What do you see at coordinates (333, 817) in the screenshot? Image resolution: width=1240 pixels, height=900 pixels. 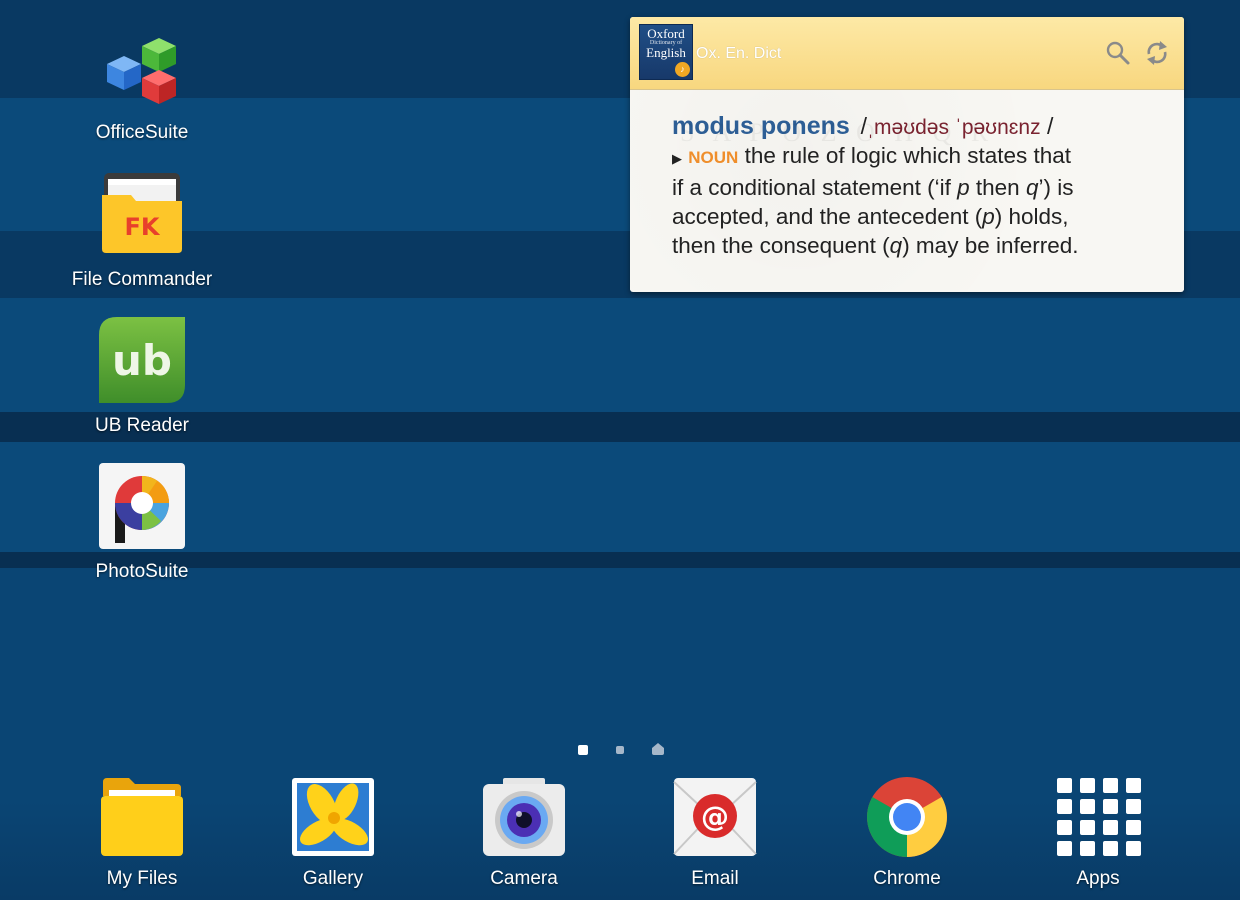 I see `gallery-icon` at bounding box center [333, 817].